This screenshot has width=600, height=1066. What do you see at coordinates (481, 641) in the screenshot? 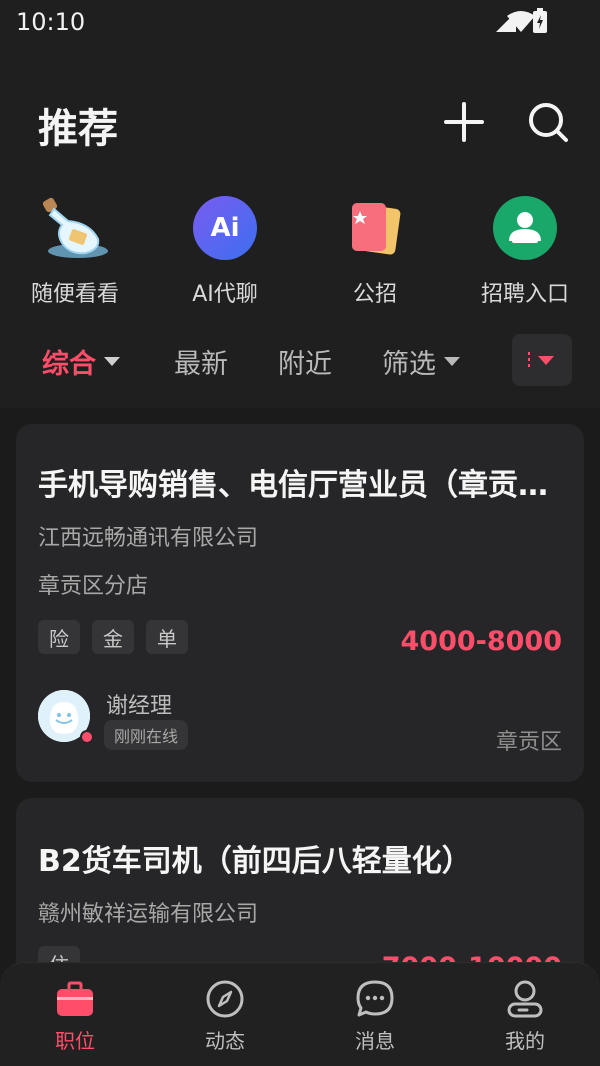
I see `salary: 4000-8000` at bounding box center [481, 641].